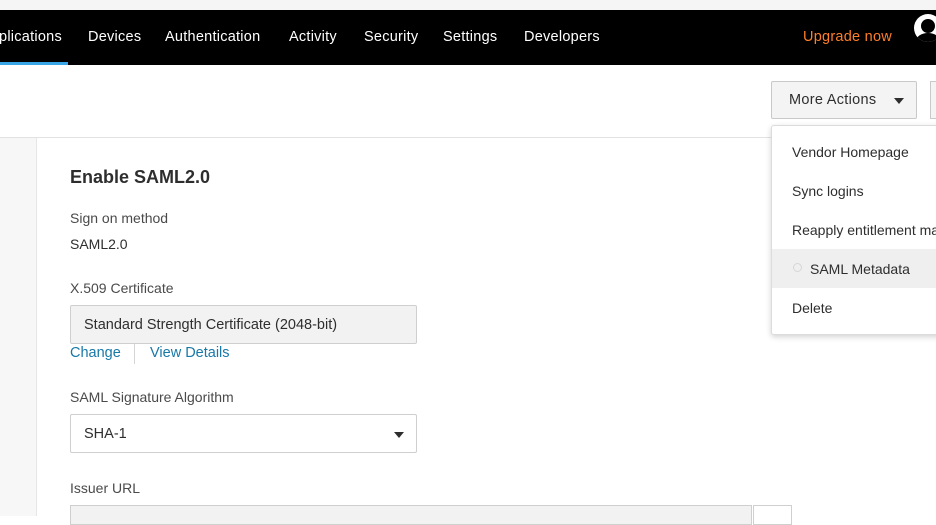 The width and height of the screenshot is (936, 525). I want to click on browser-top-strip, so click(468, 5).